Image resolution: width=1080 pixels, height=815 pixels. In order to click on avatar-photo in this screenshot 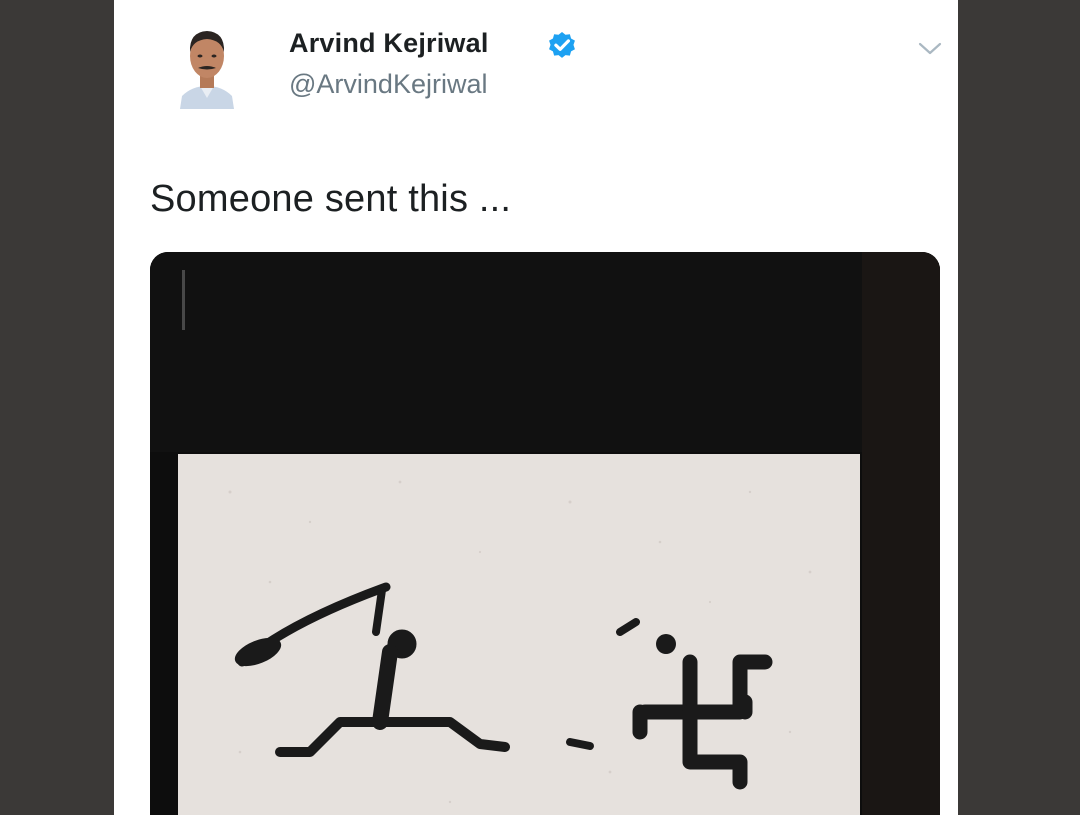, I will do `click(207, 61)`.